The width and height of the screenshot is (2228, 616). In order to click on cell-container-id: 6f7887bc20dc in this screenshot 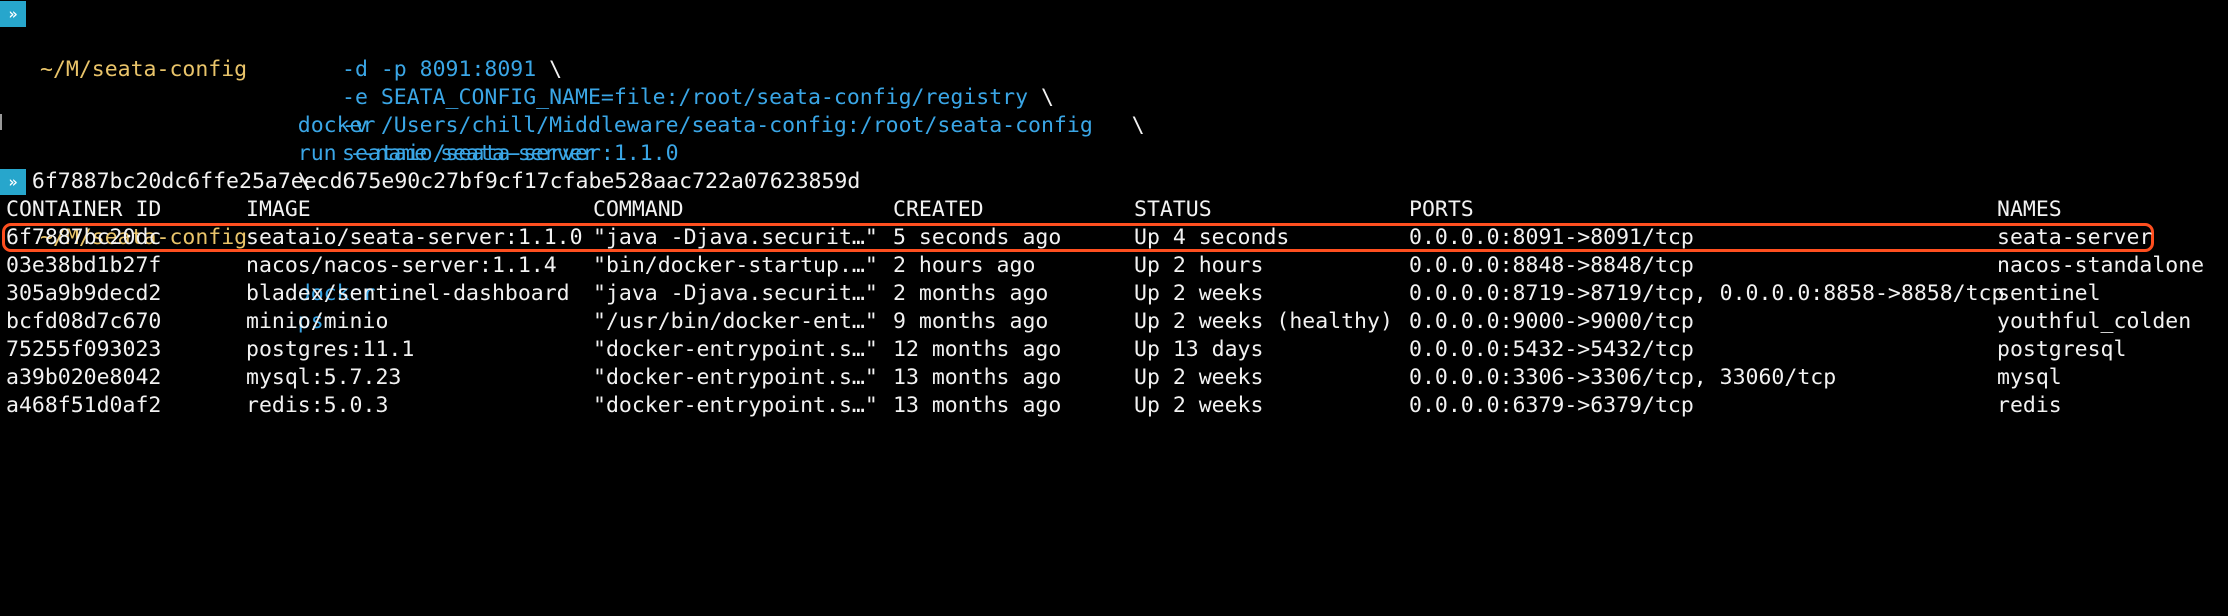, I will do `click(84, 237)`.